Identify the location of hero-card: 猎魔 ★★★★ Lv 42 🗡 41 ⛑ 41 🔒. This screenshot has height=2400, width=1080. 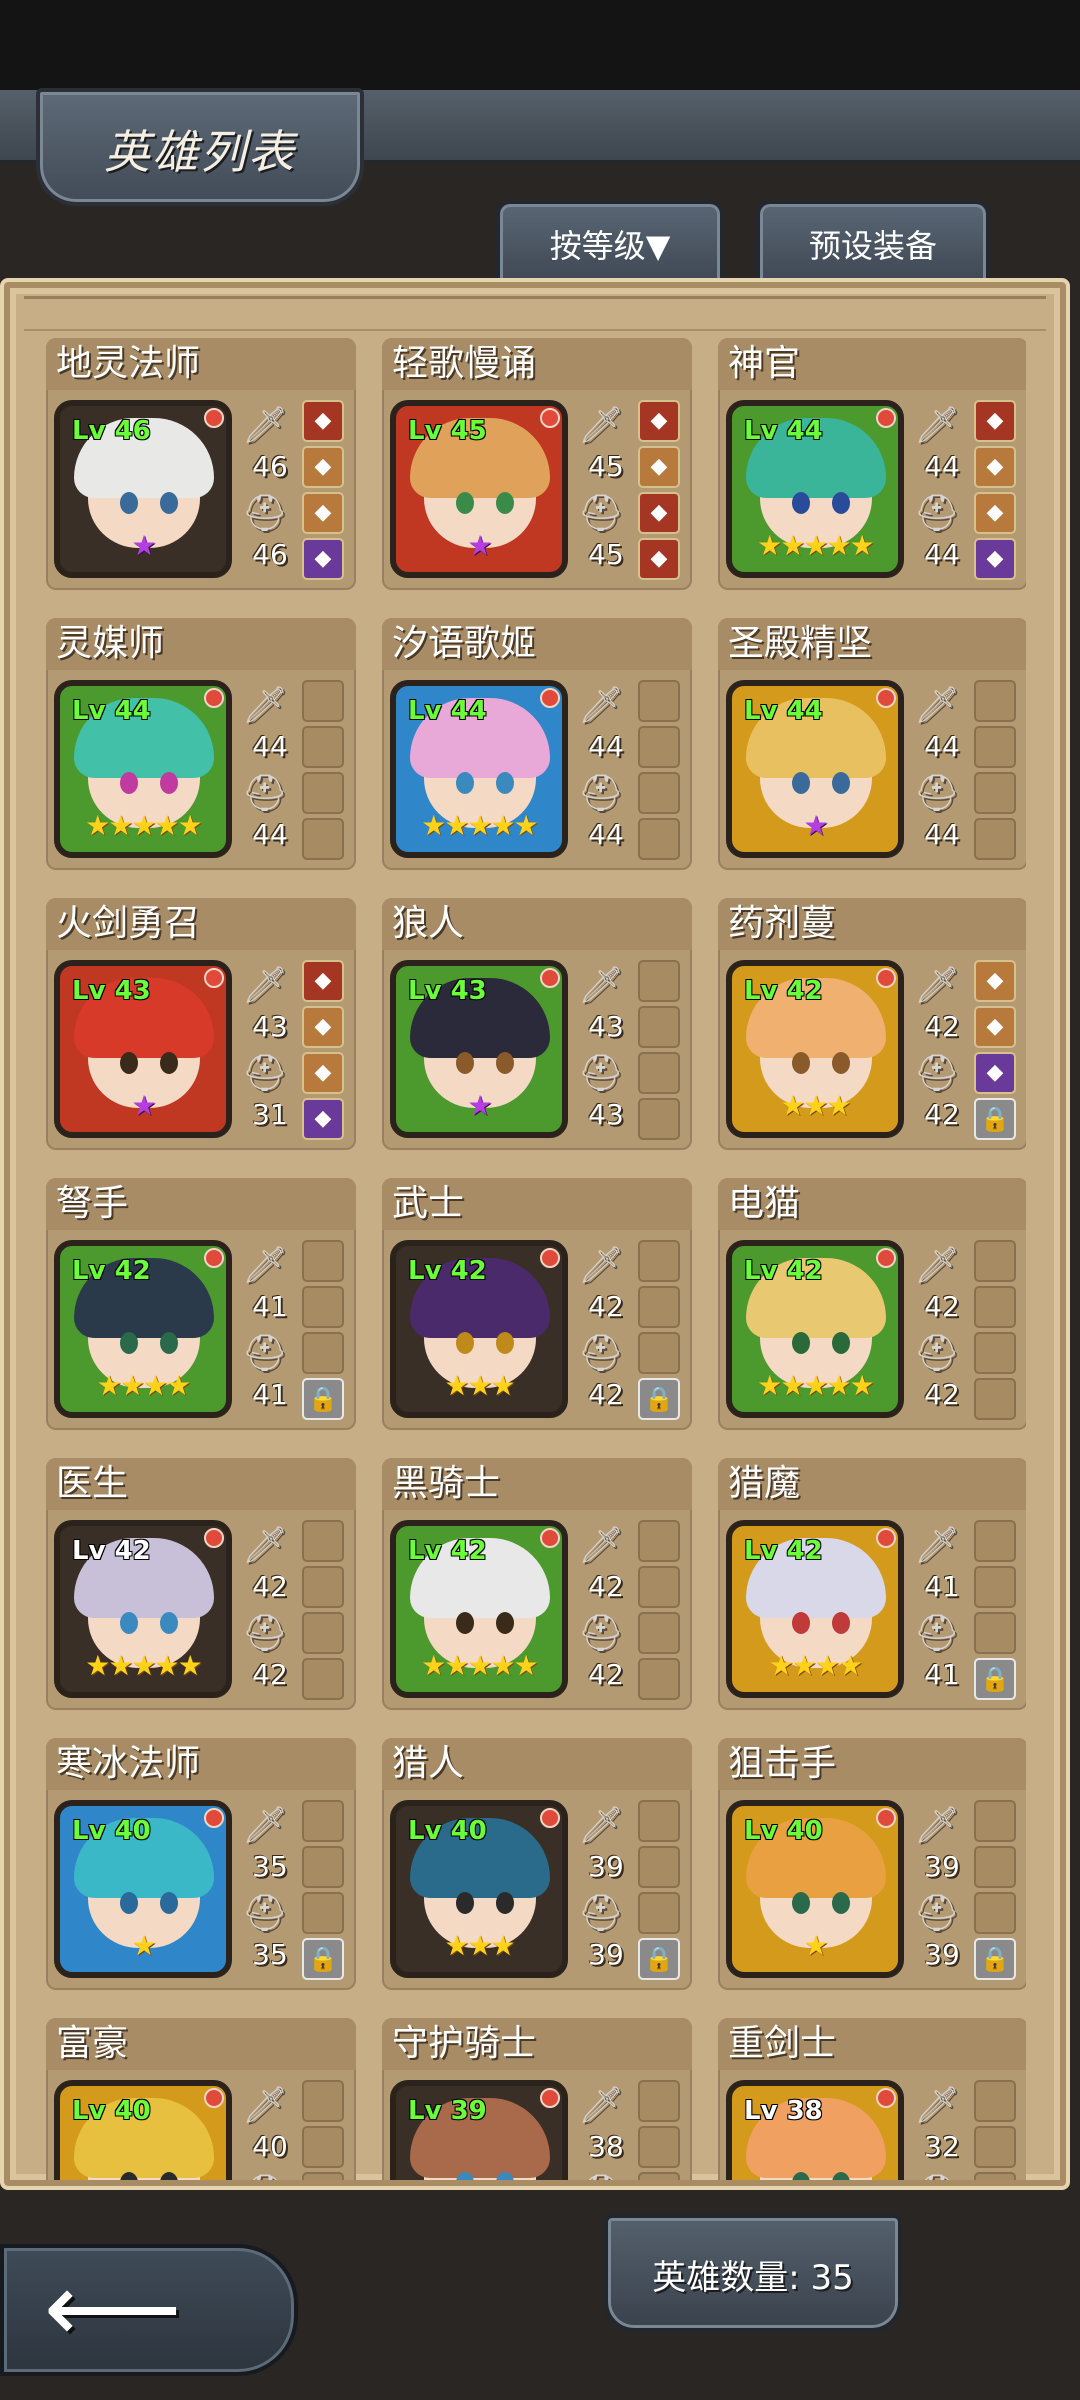
(872, 1584).